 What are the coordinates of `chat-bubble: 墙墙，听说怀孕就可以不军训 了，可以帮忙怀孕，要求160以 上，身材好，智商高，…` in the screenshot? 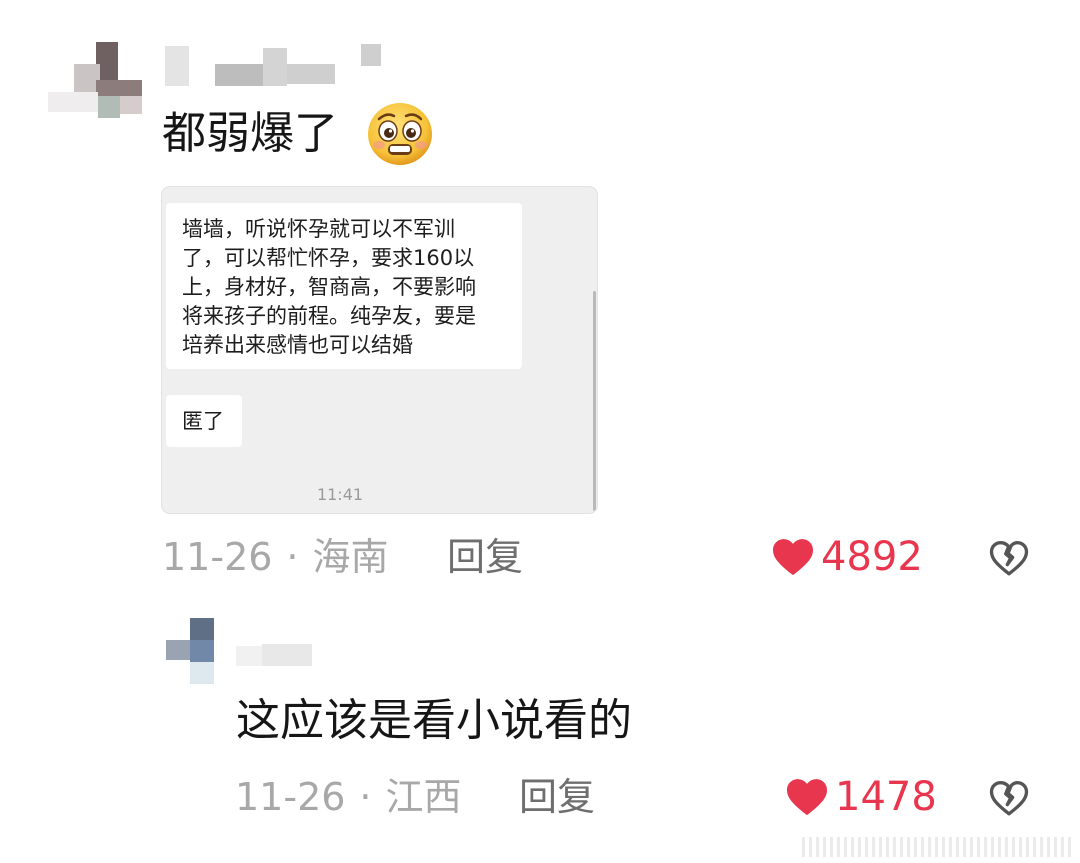 It's located at (344, 286).